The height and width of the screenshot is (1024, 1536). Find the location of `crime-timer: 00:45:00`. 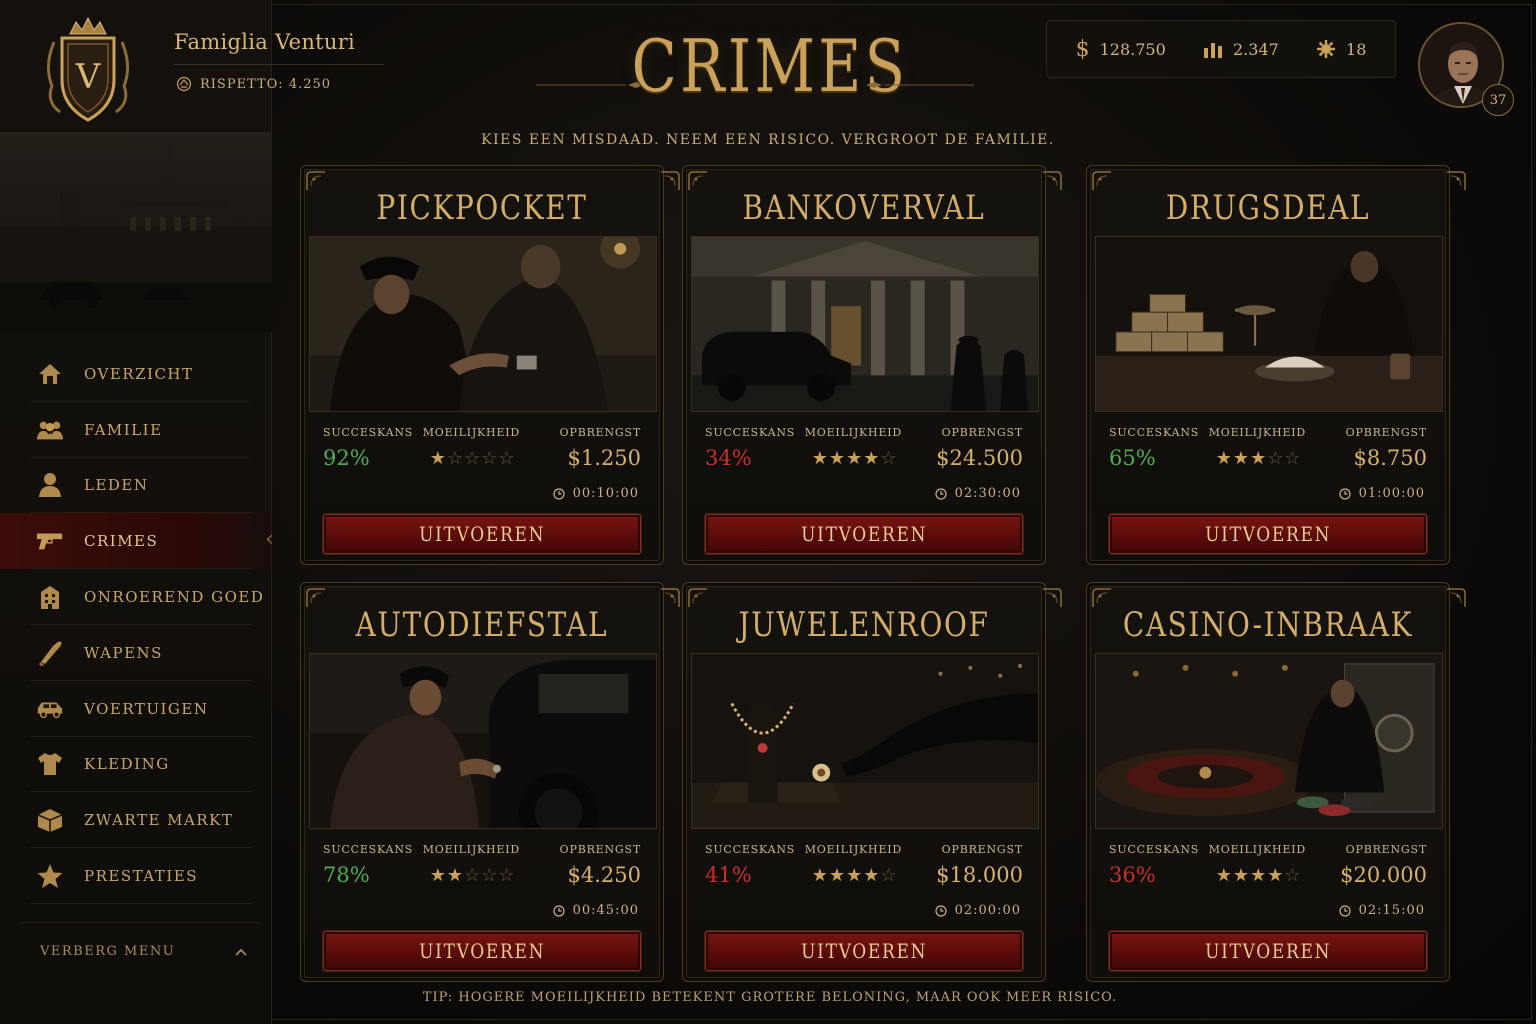

crime-timer: 00:45:00 is located at coordinates (596, 910).